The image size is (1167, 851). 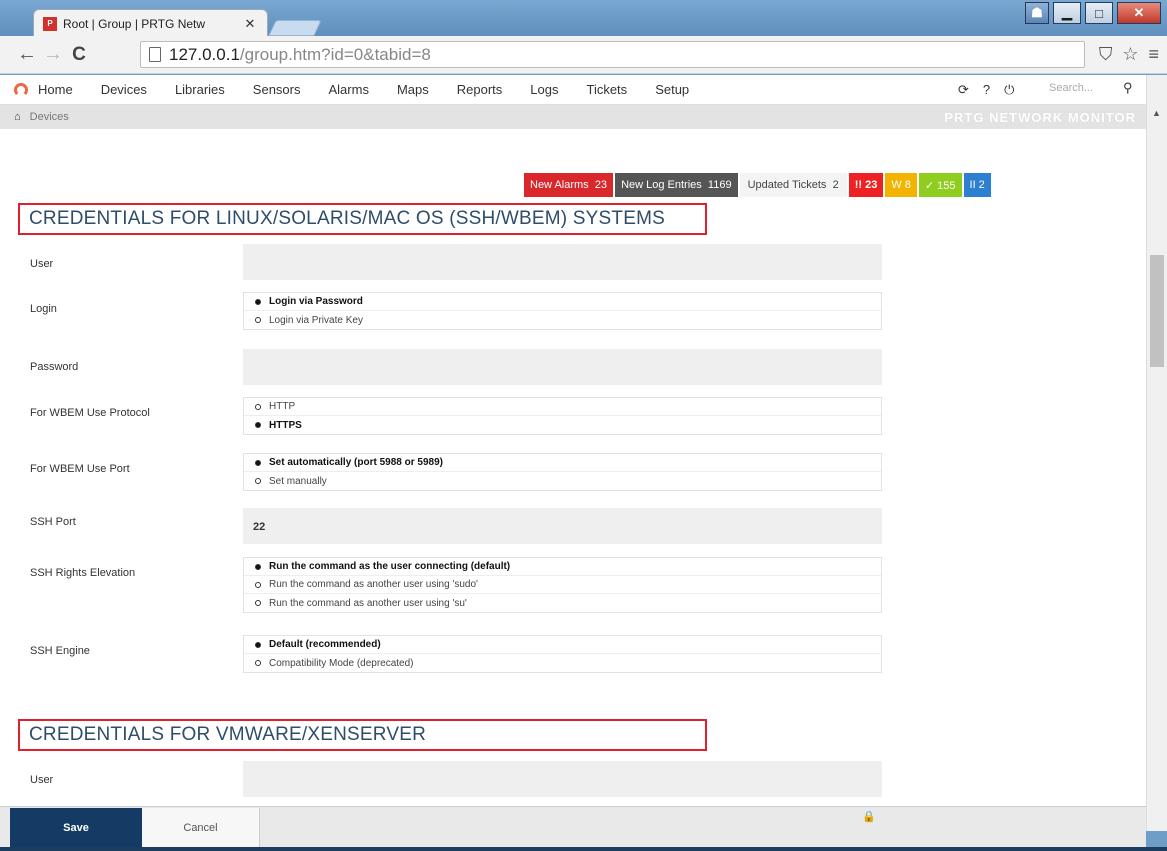 I want to click on radio-label: HTTPS, so click(x=285, y=425).